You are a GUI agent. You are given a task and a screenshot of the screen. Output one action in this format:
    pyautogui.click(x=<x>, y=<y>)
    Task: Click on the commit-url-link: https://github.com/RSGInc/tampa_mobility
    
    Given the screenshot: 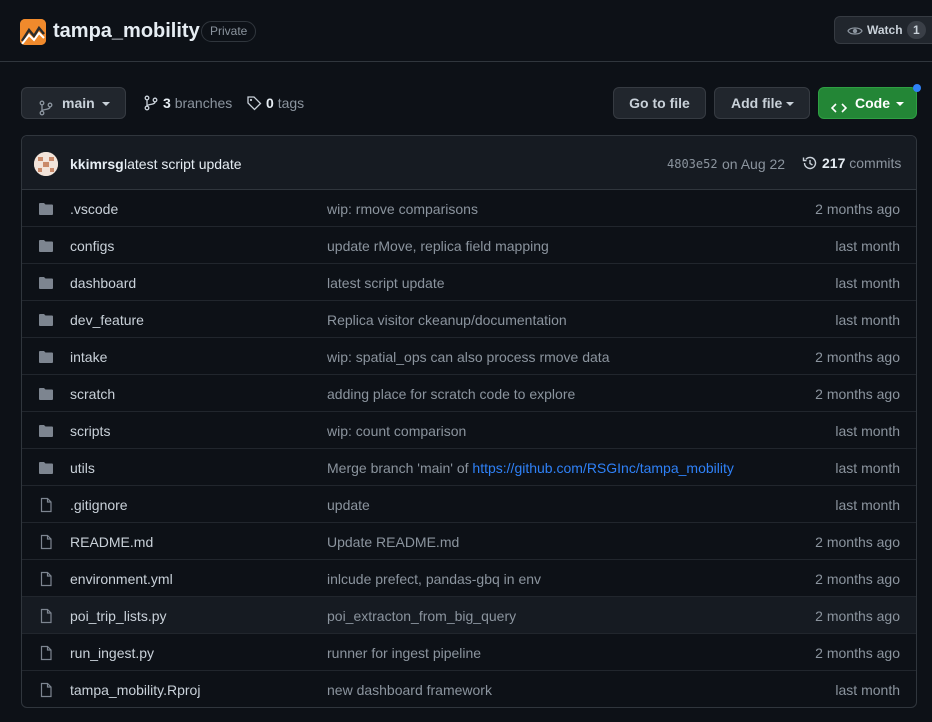 What is the action you would take?
    pyautogui.click(x=602, y=468)
    